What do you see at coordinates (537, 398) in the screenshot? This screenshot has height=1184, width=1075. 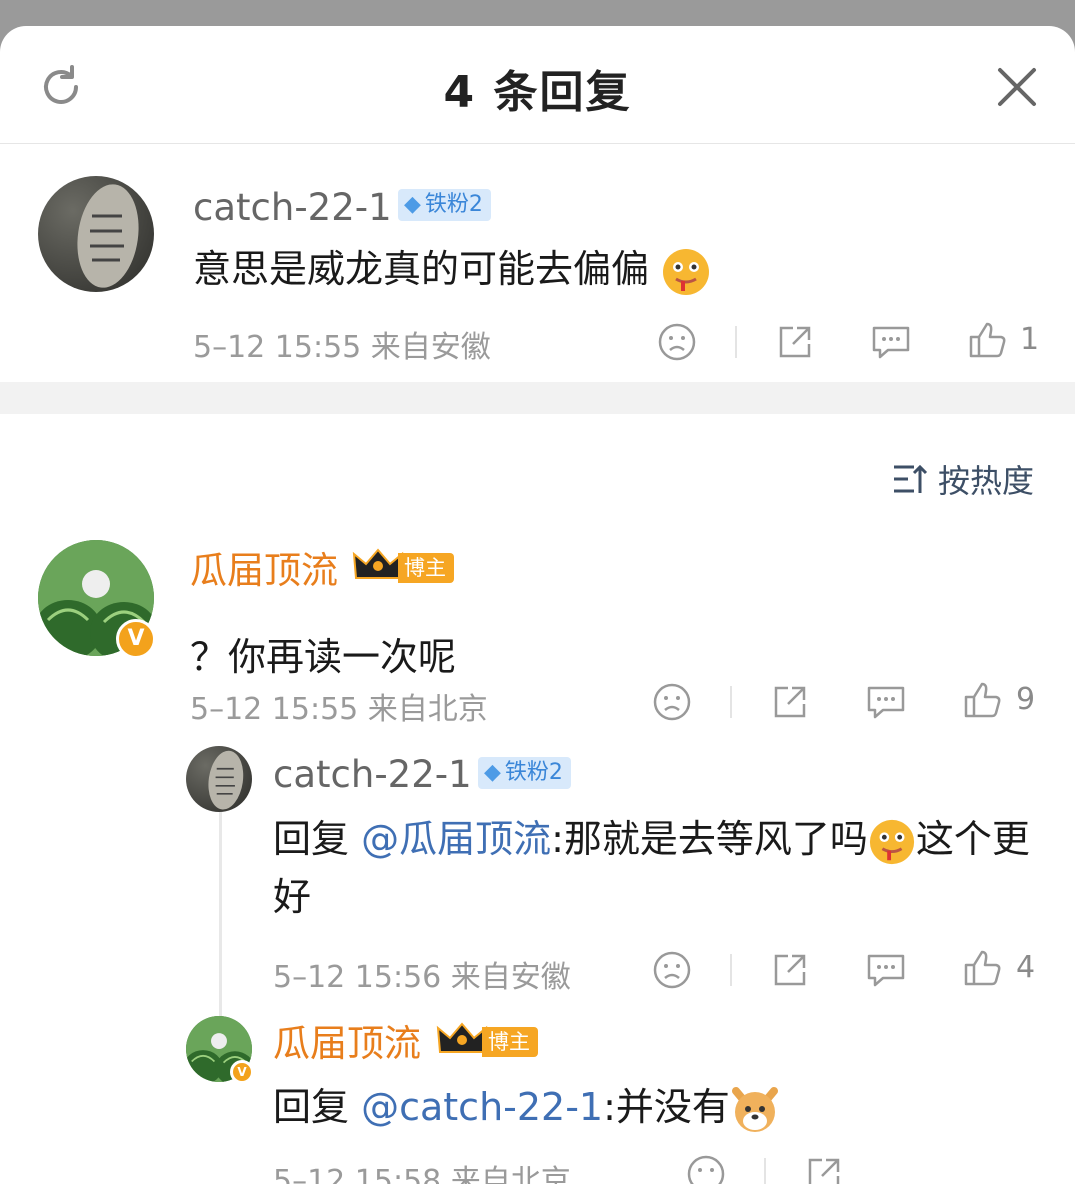 I see `section-gap` at bounding box center [537, 398].